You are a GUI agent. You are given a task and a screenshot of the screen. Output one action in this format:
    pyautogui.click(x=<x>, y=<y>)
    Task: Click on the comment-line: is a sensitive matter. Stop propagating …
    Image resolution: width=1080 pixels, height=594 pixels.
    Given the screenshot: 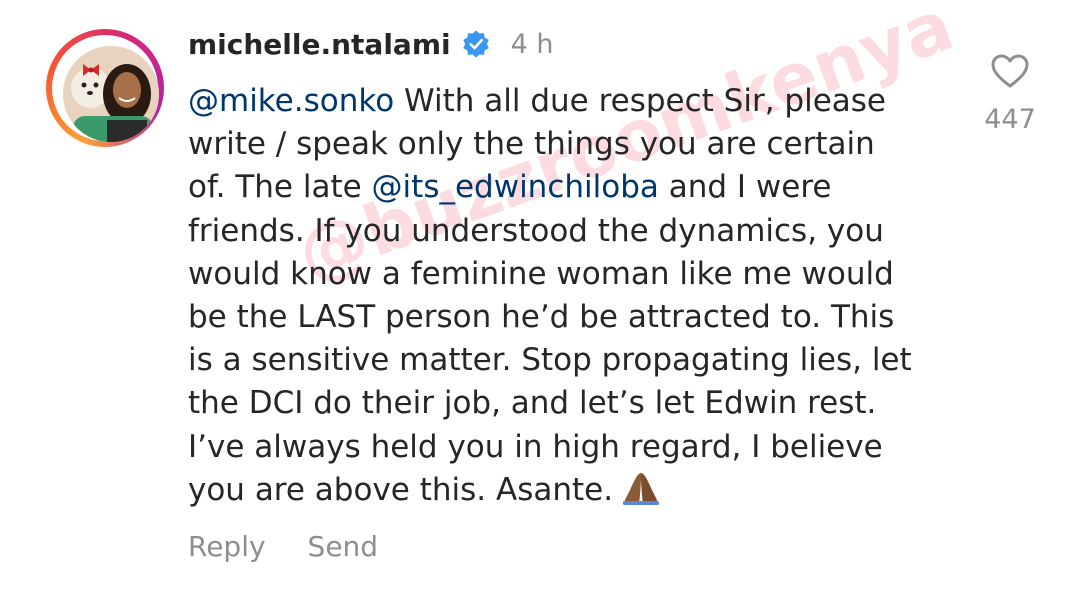 What is the action you would take?
    pyautogui.click(x=550, y=360)
    